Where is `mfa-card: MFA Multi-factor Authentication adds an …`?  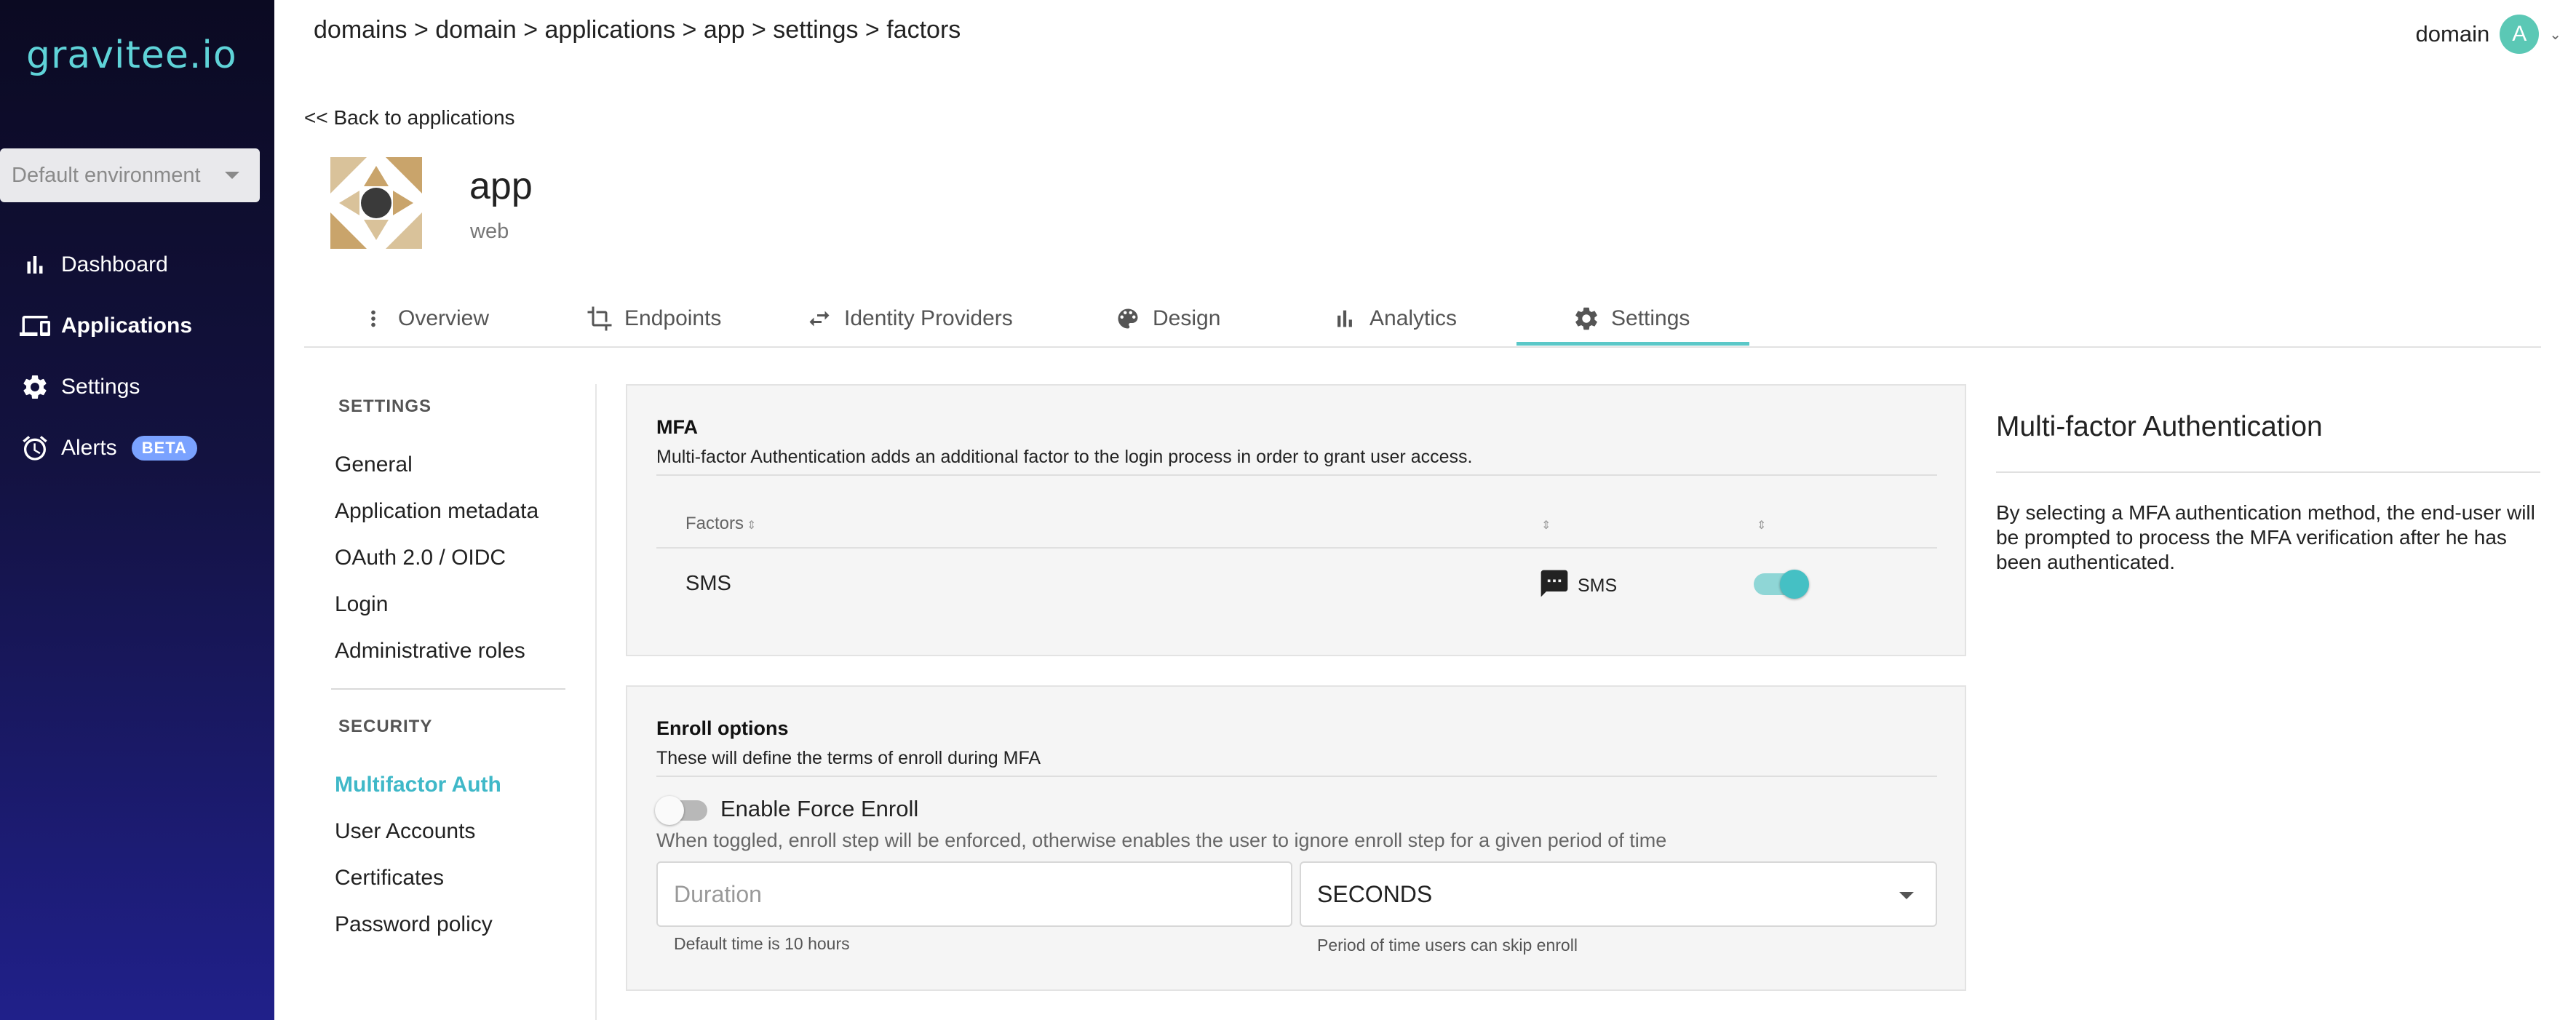 mfa-card: MFA Multi-factor Authentication adds an … is located at coordinates (1296, 520).